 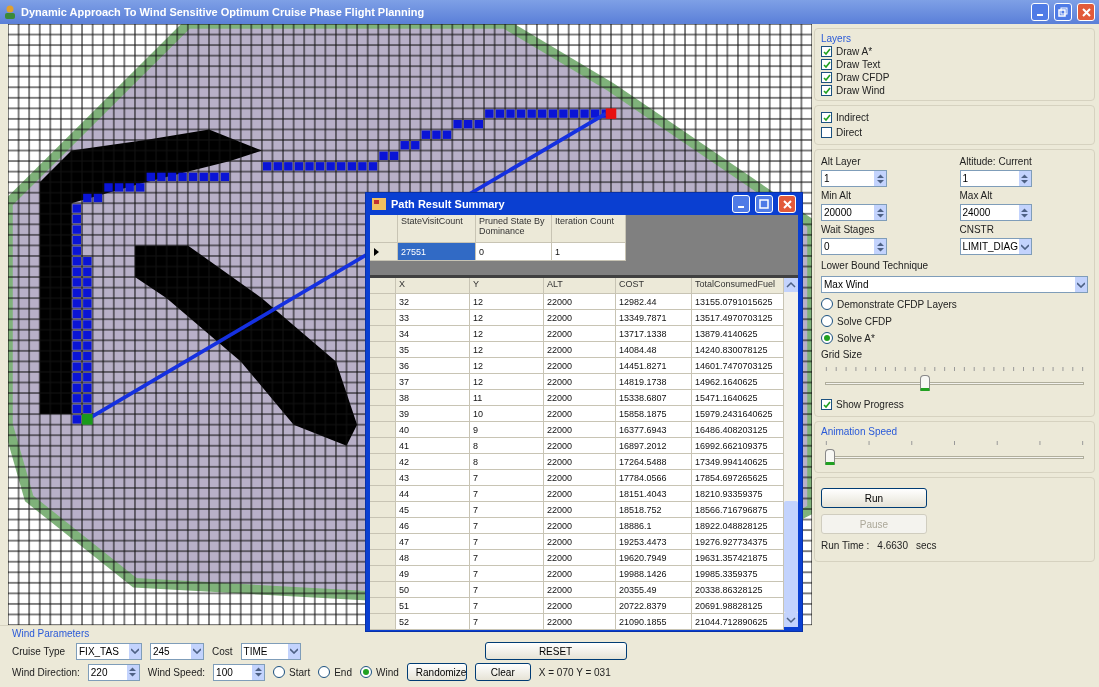 I want to click on table-cell: 37, so click(x=433, y=382).